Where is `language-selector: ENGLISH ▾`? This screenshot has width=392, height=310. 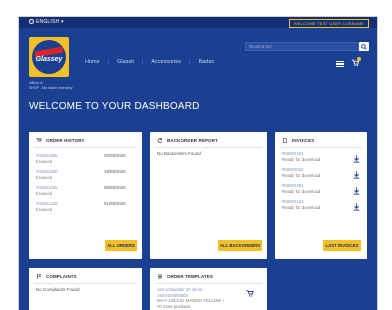 language-selector: ENGLISH ▾ is located at coordinates (46, 22).